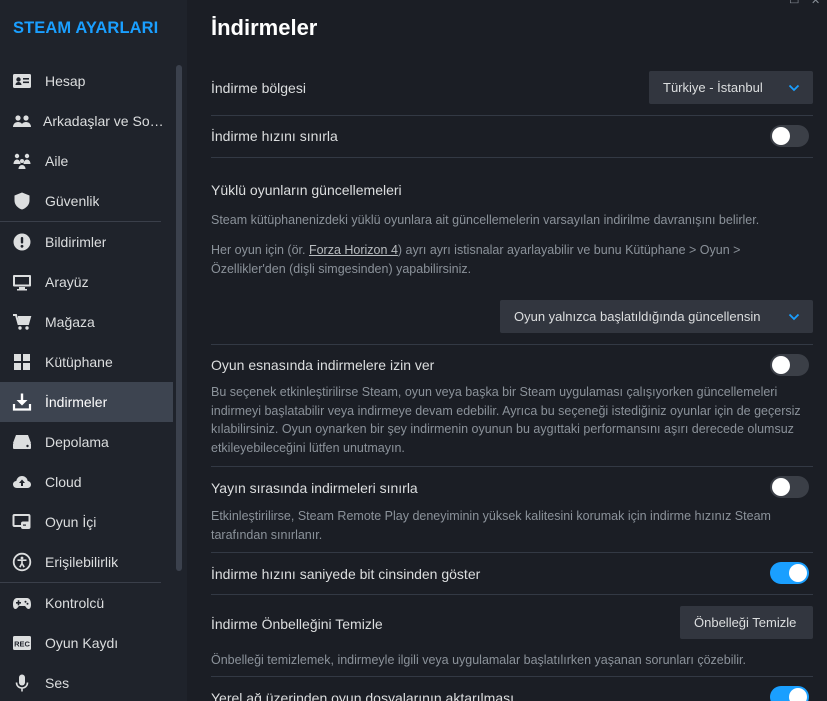  I want to click on in-game-icon, so click(22, 522).